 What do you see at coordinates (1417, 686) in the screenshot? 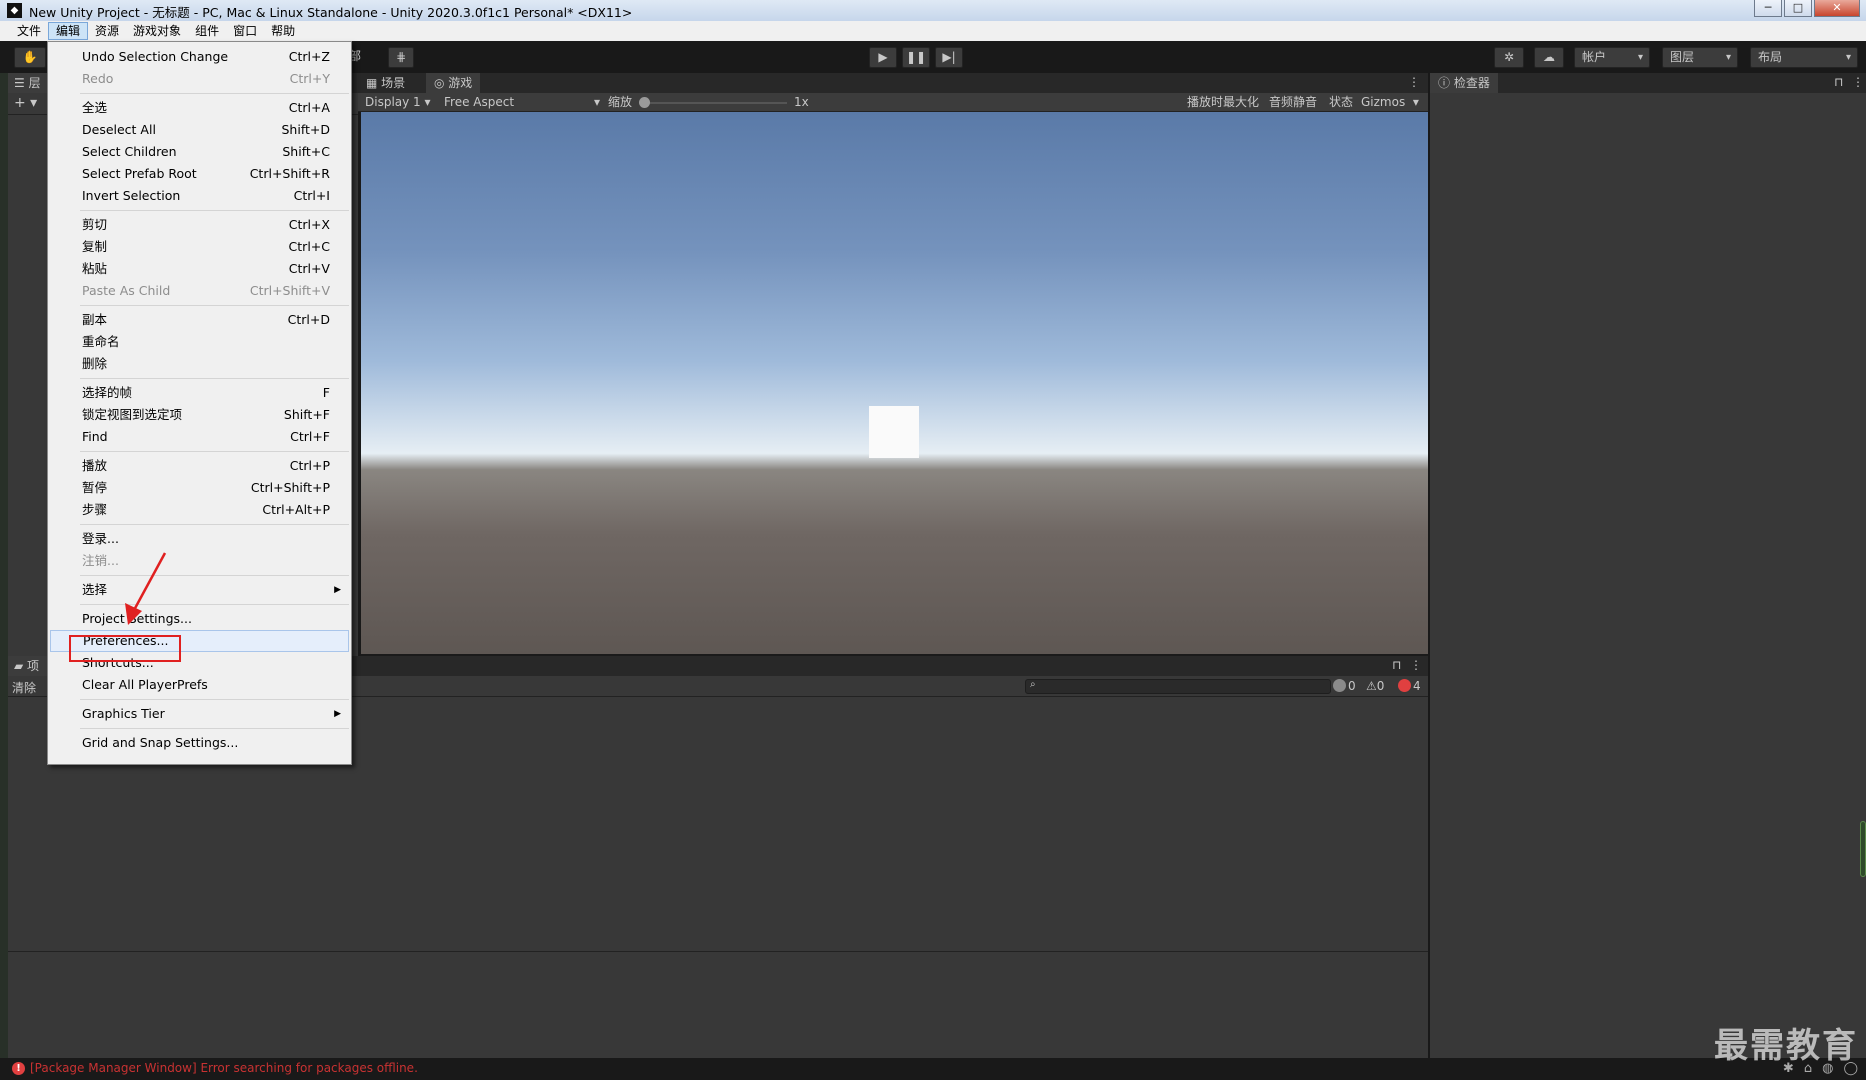
I see `error-count-value: 4` at bounding box center [1417, 686].